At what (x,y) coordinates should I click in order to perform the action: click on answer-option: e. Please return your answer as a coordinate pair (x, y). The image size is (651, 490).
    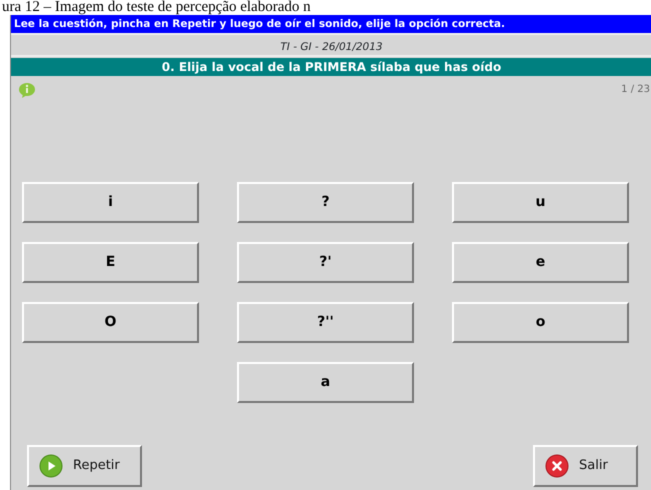
    Looking at the image, I should click on (540, 262).